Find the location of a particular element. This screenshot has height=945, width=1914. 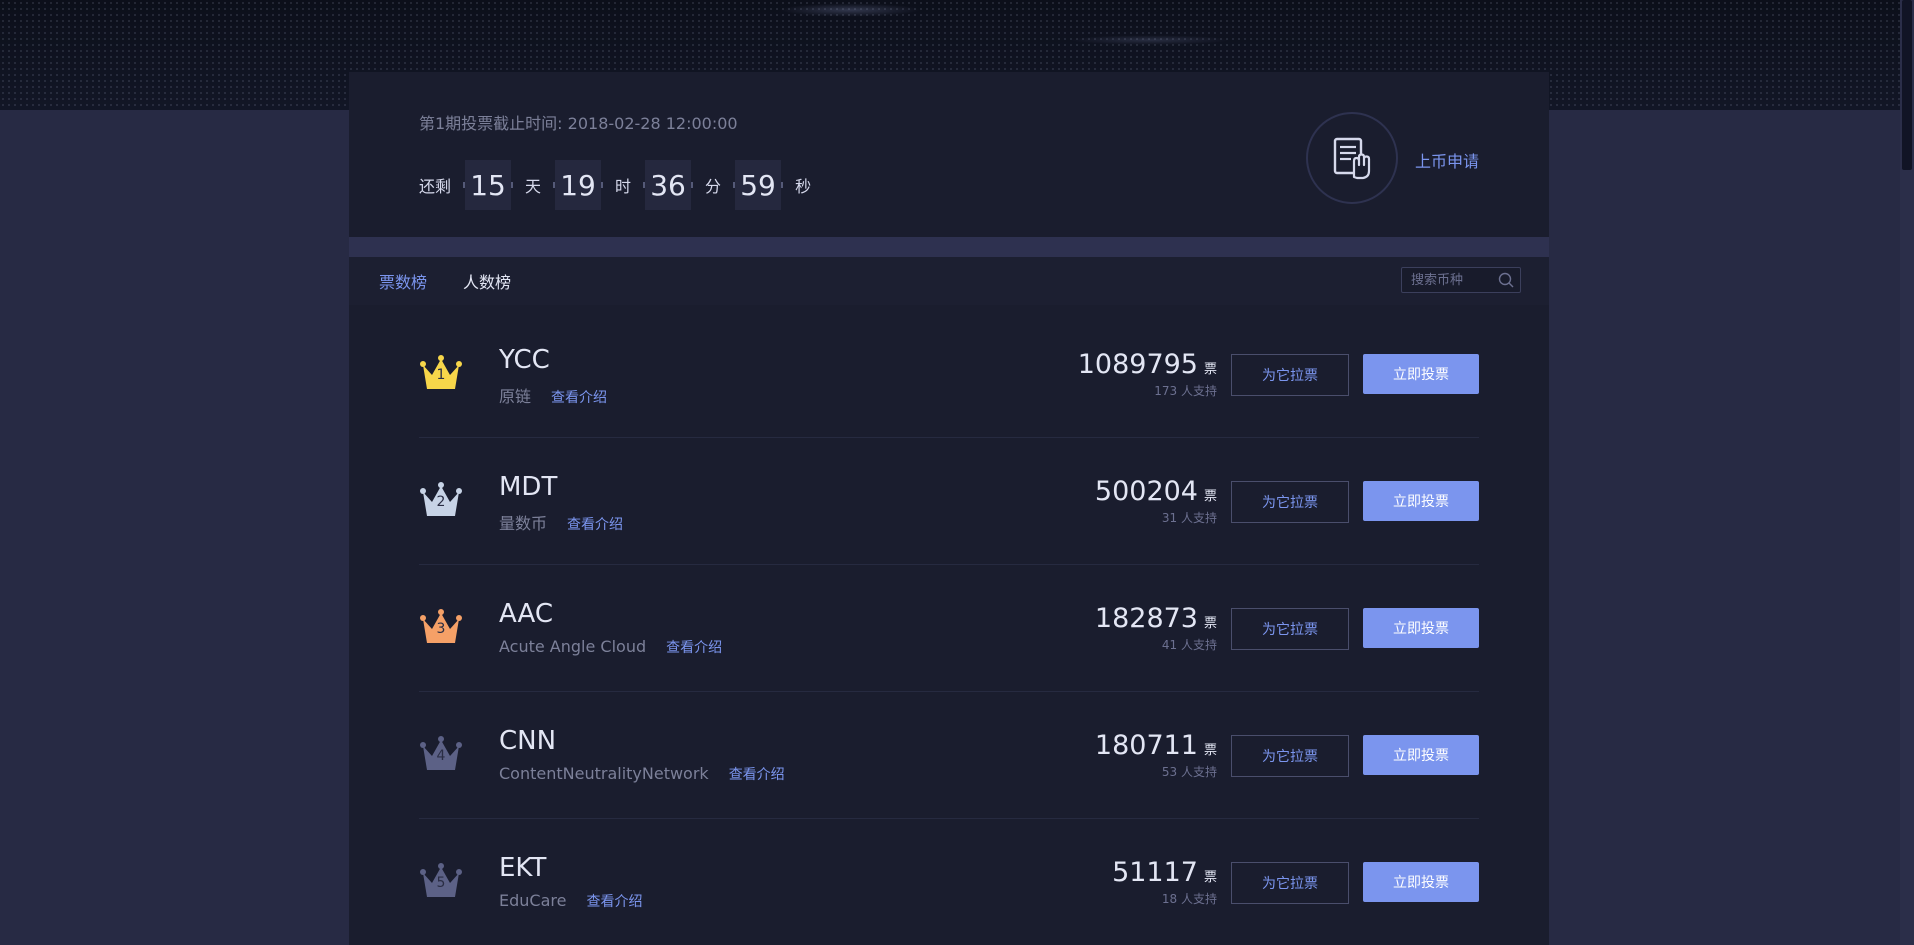

crown-icon: 3 is located at coordinates (441, 627).